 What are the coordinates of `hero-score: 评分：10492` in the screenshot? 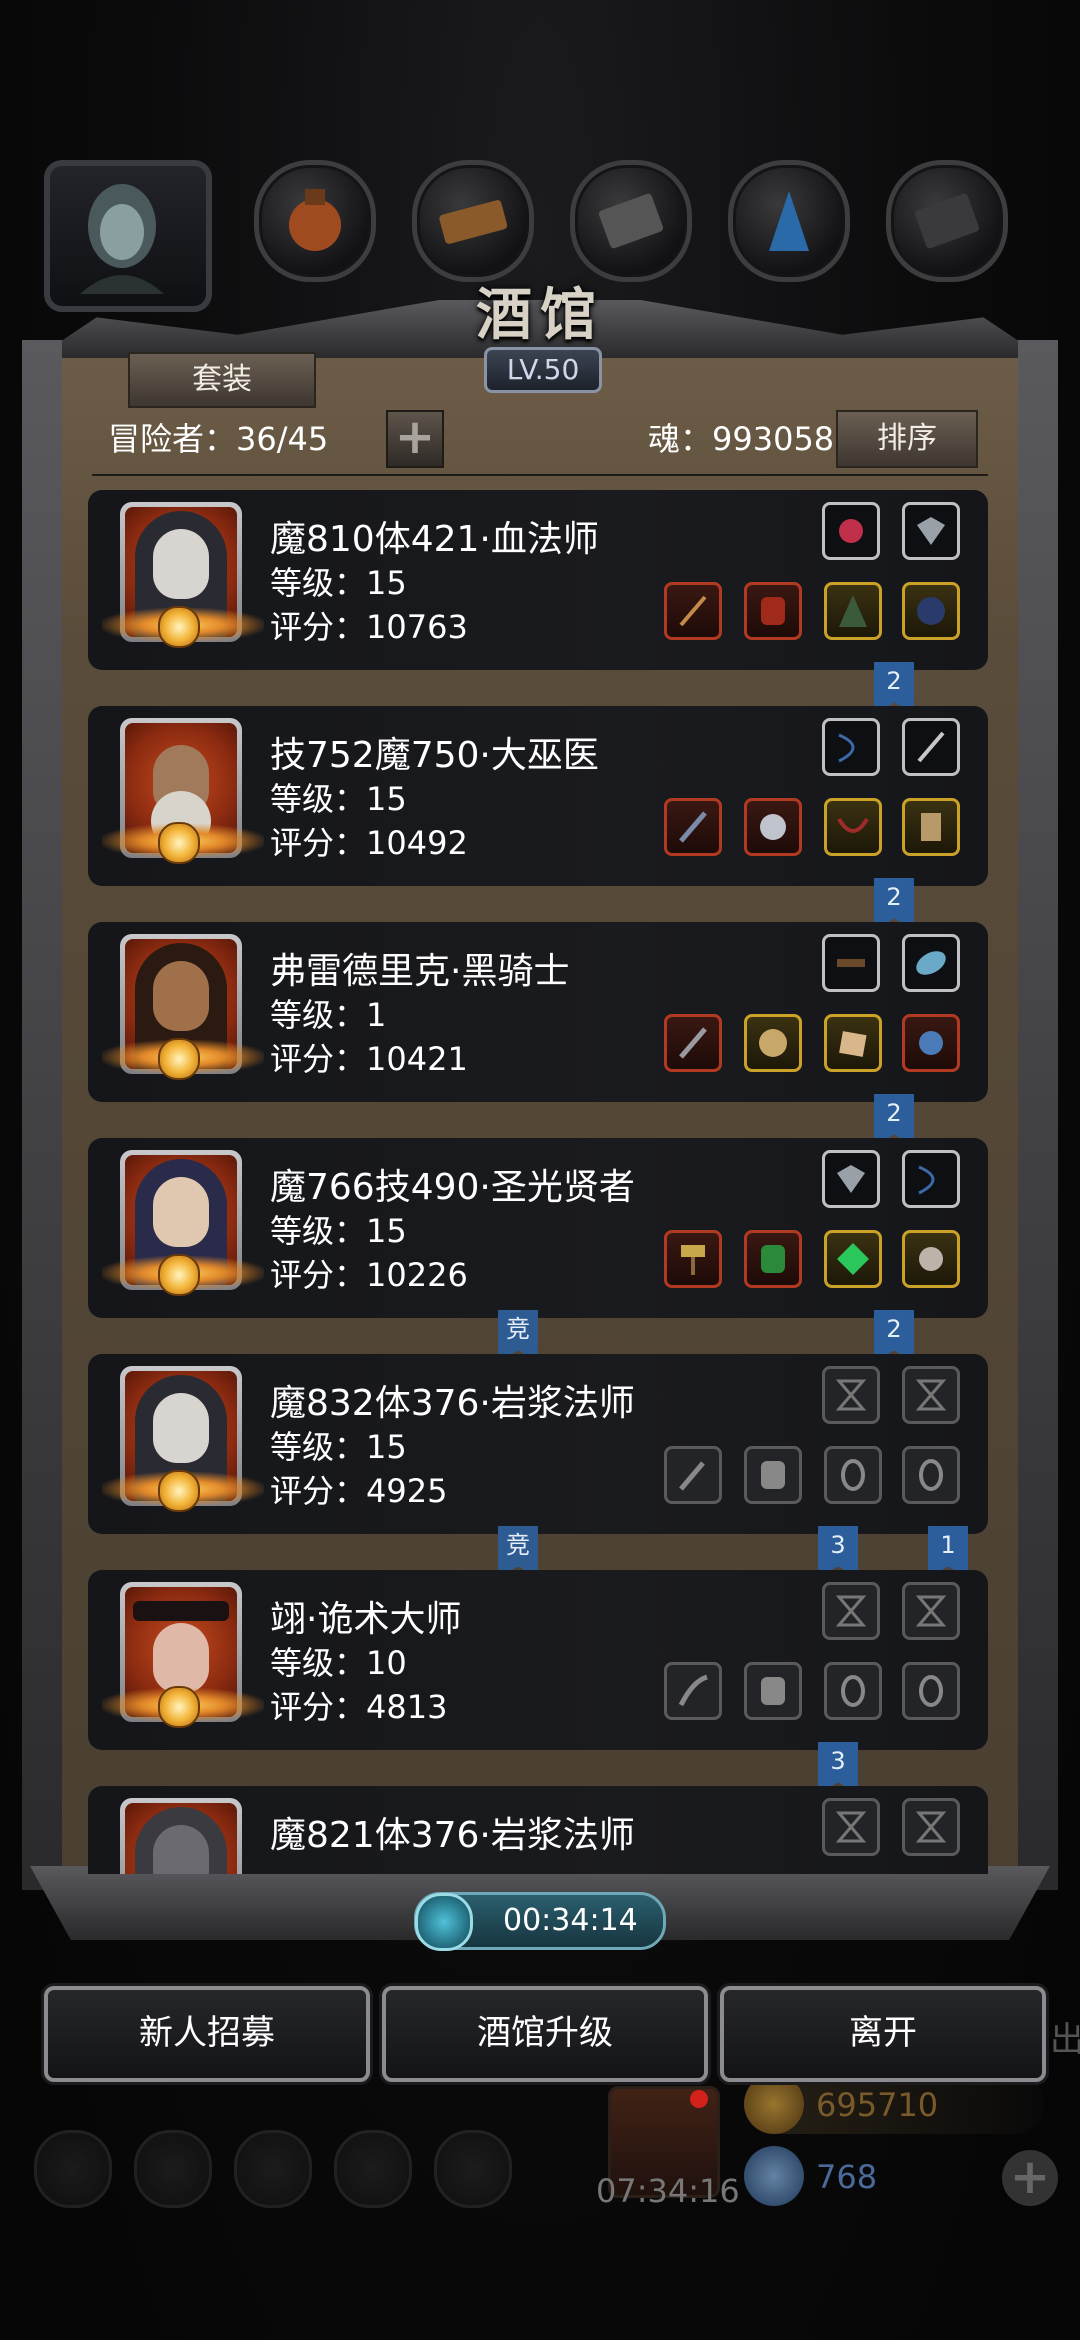 It's located at (369, 843).